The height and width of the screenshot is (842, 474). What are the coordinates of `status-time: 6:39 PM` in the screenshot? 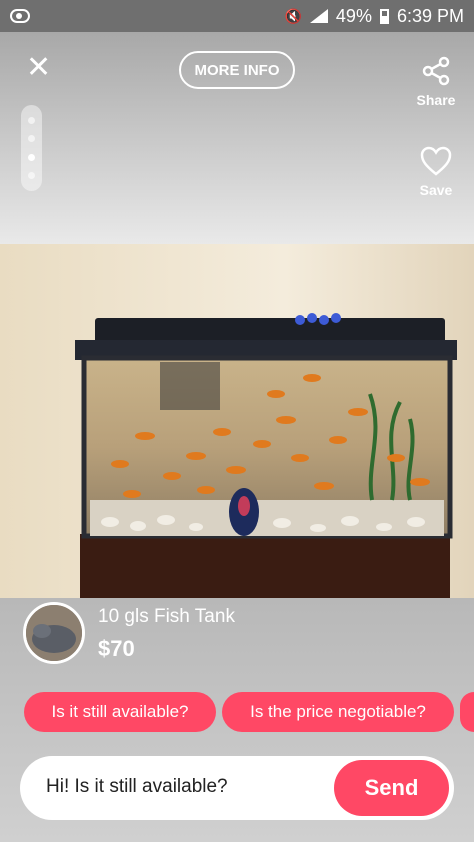 It's located at (430, 15).